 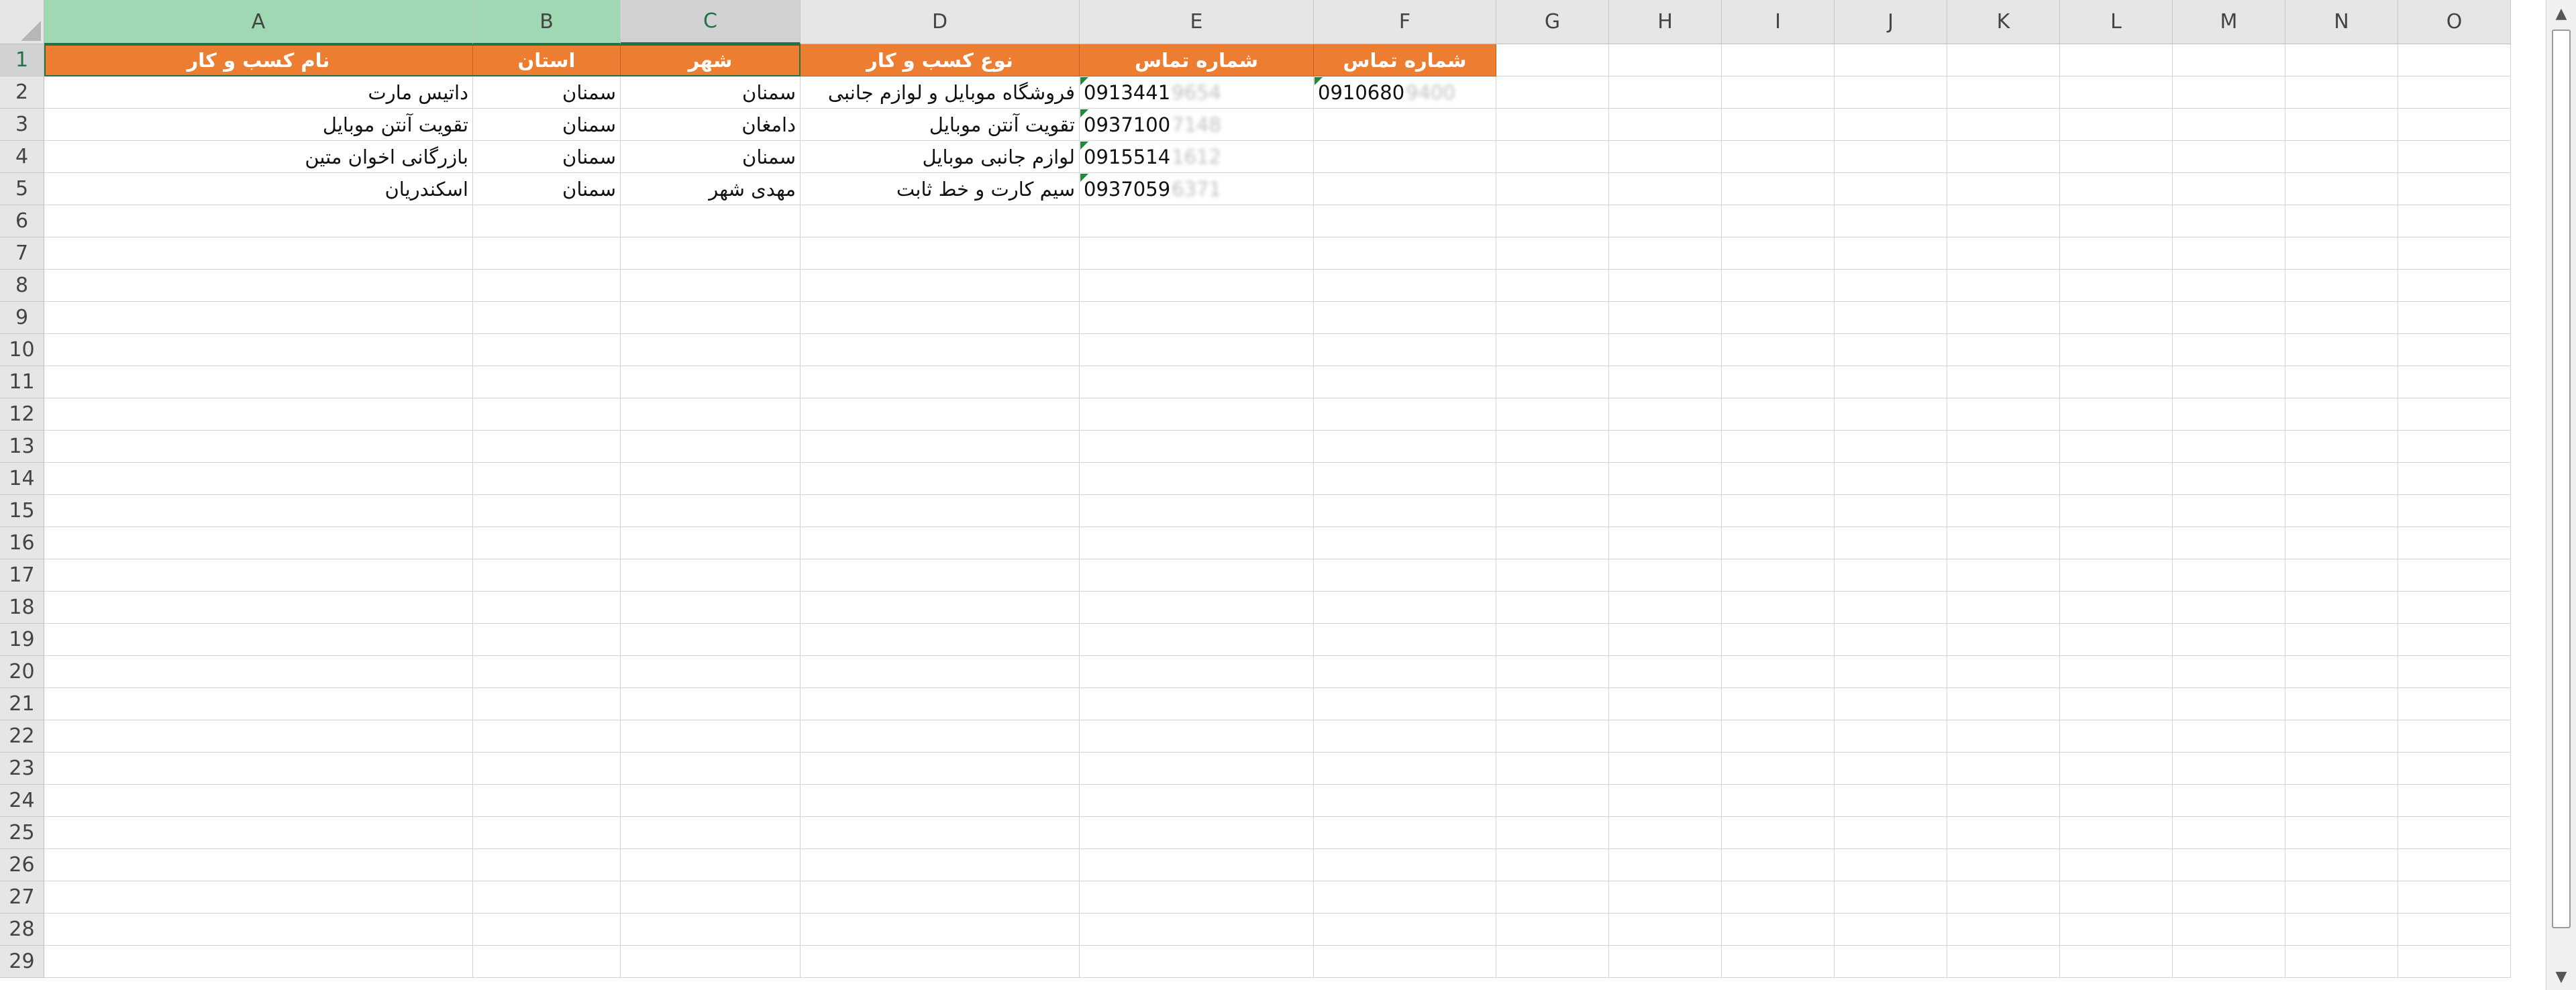 What do you see at coordinates (1197, 60) in the screenshot?
I see `header-cell-e: شماره تماس` at bounding box center [1197, 60].